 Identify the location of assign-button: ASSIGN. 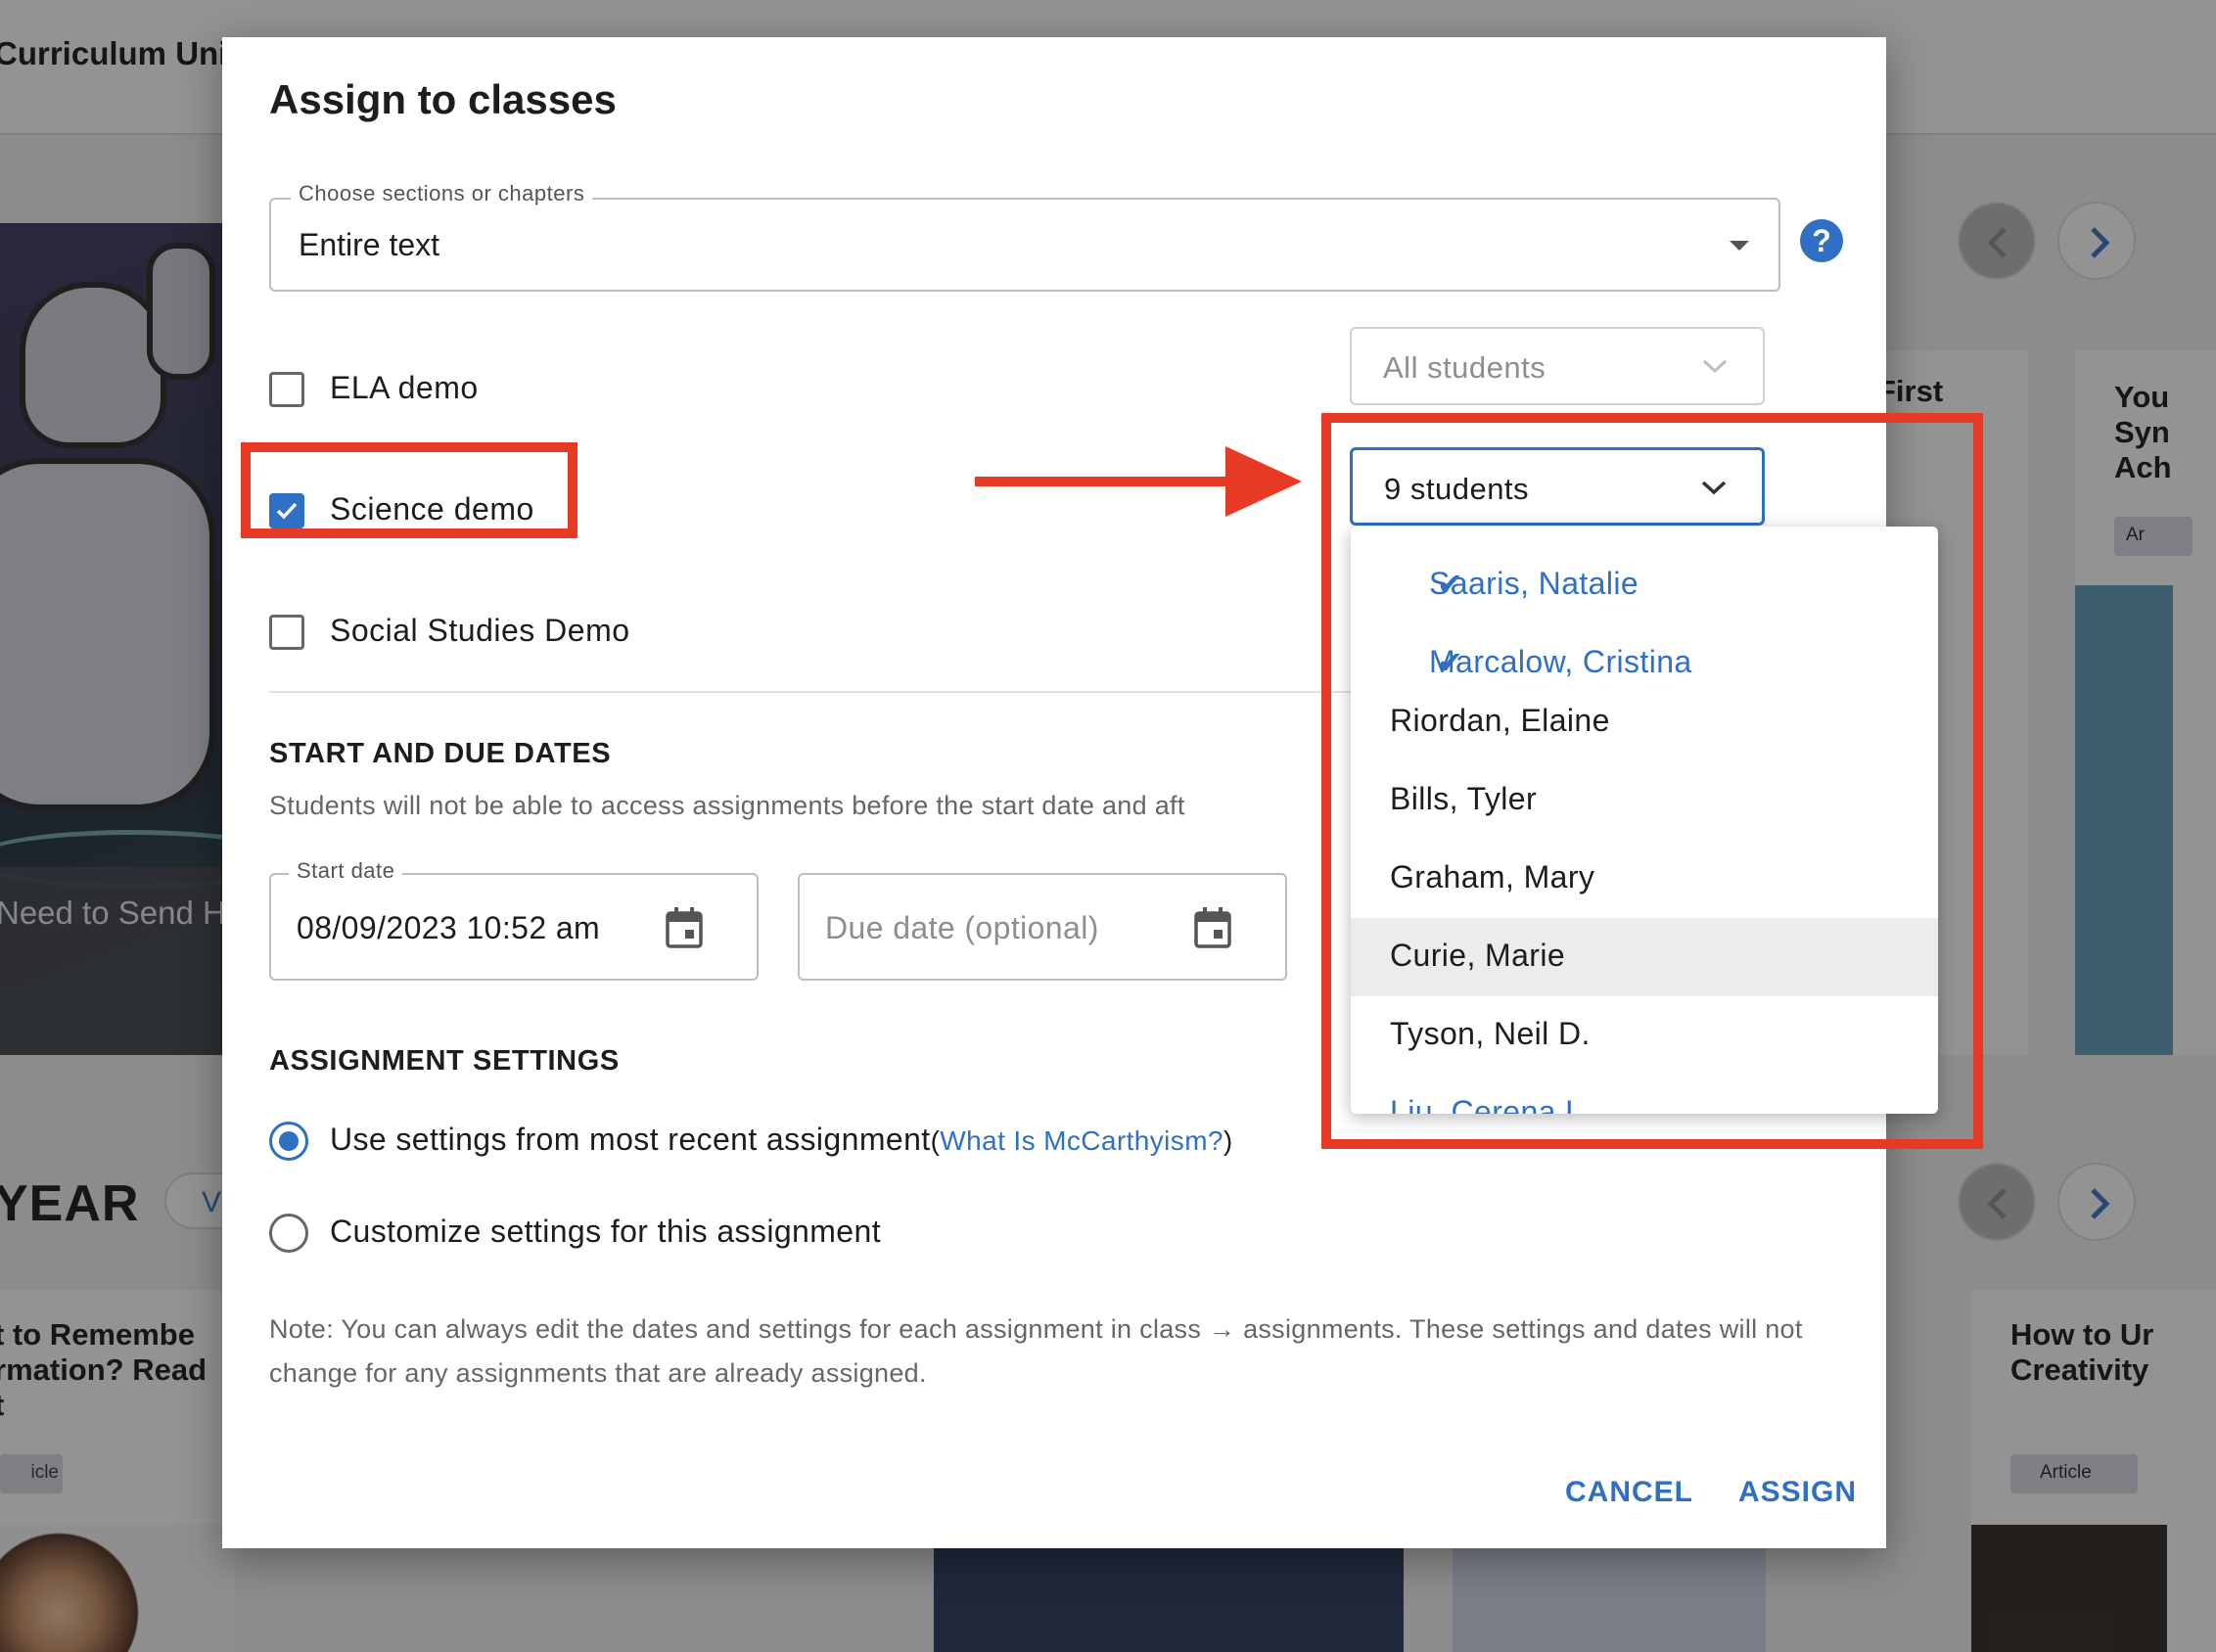
(1797, 1492).